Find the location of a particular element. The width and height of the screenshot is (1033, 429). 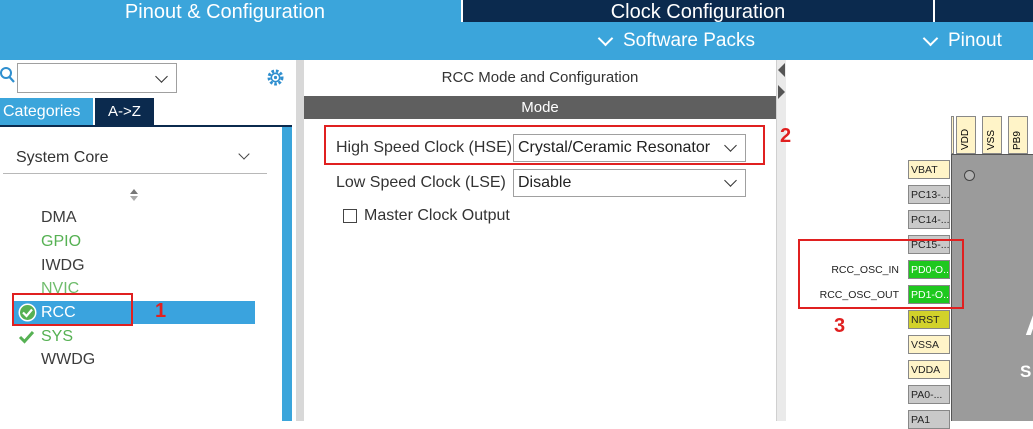

chip-letter: S is located at coordinates (1026, 371).